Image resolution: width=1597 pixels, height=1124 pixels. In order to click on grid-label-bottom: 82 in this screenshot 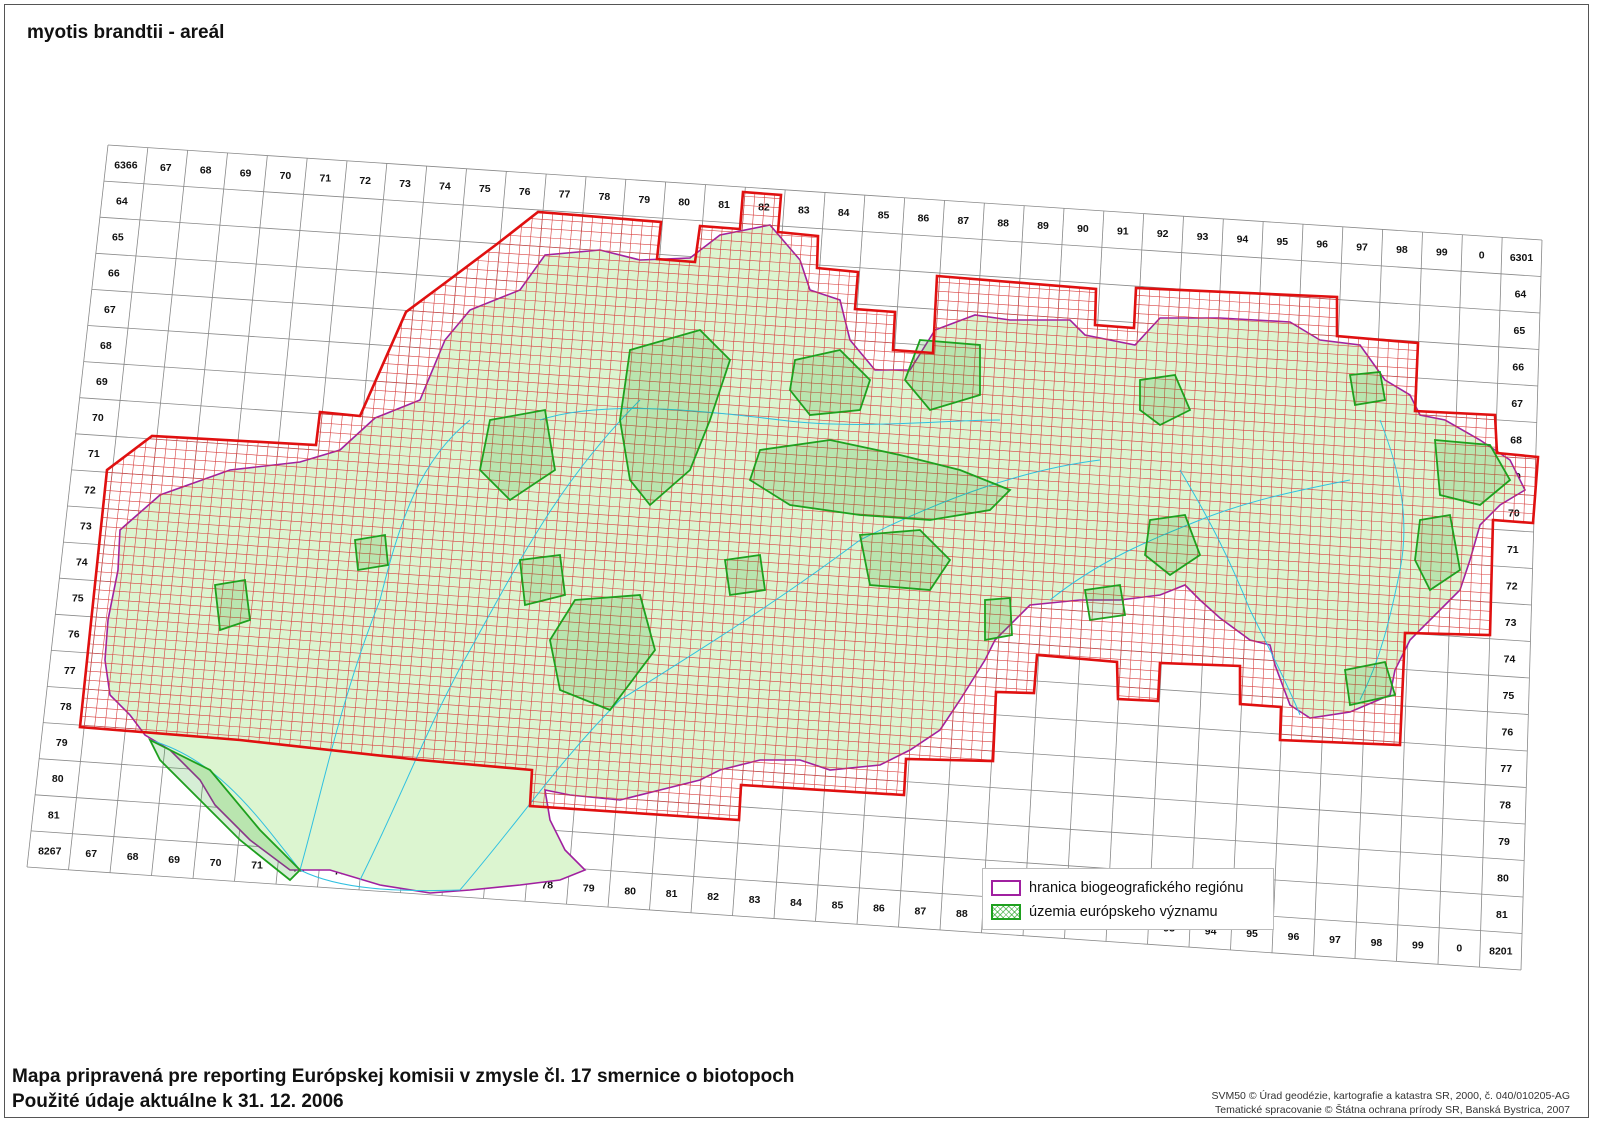, I will do `click(713, 897)`.